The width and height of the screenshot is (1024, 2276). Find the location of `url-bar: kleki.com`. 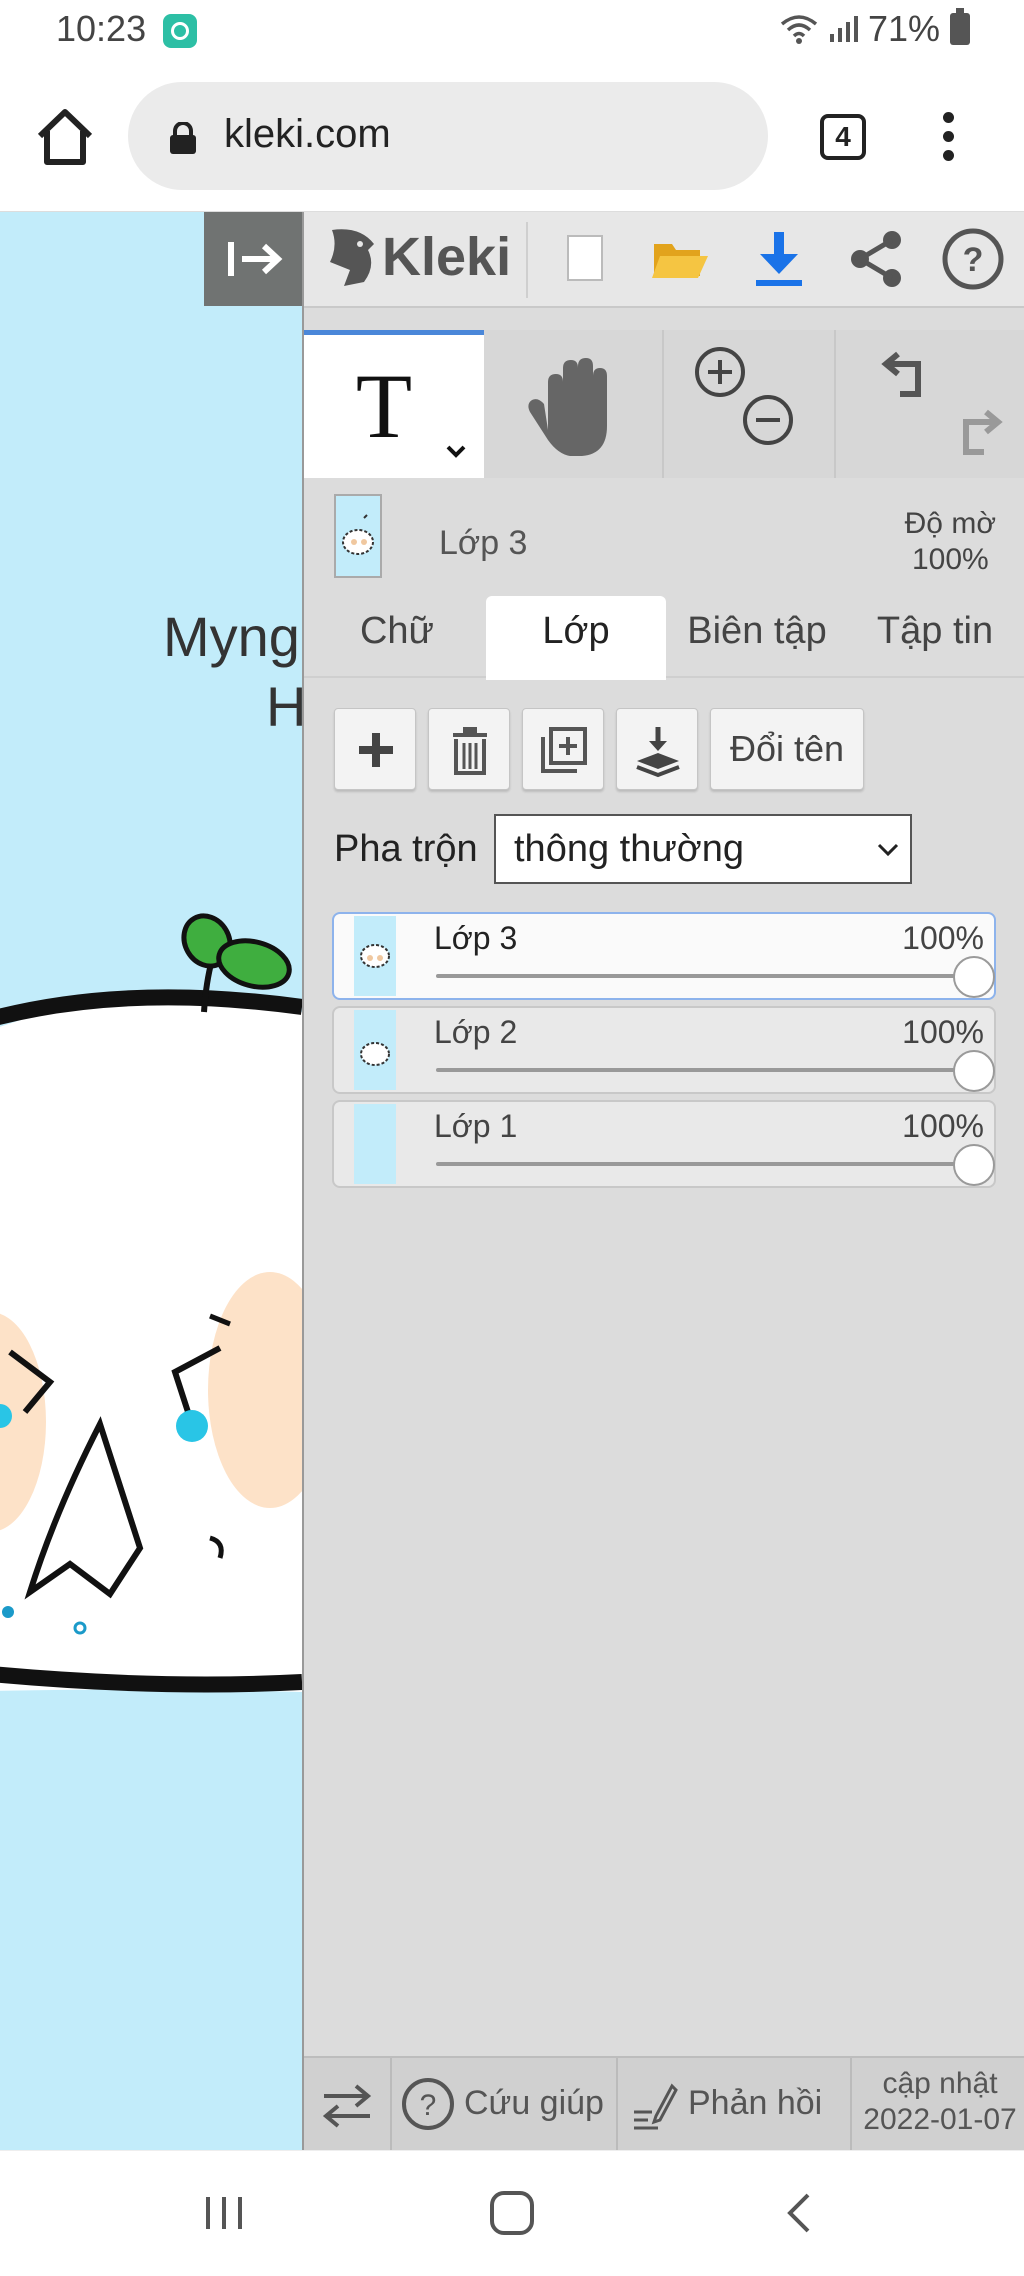

url-bar: kleki.com is located at coordinates (448, 136).